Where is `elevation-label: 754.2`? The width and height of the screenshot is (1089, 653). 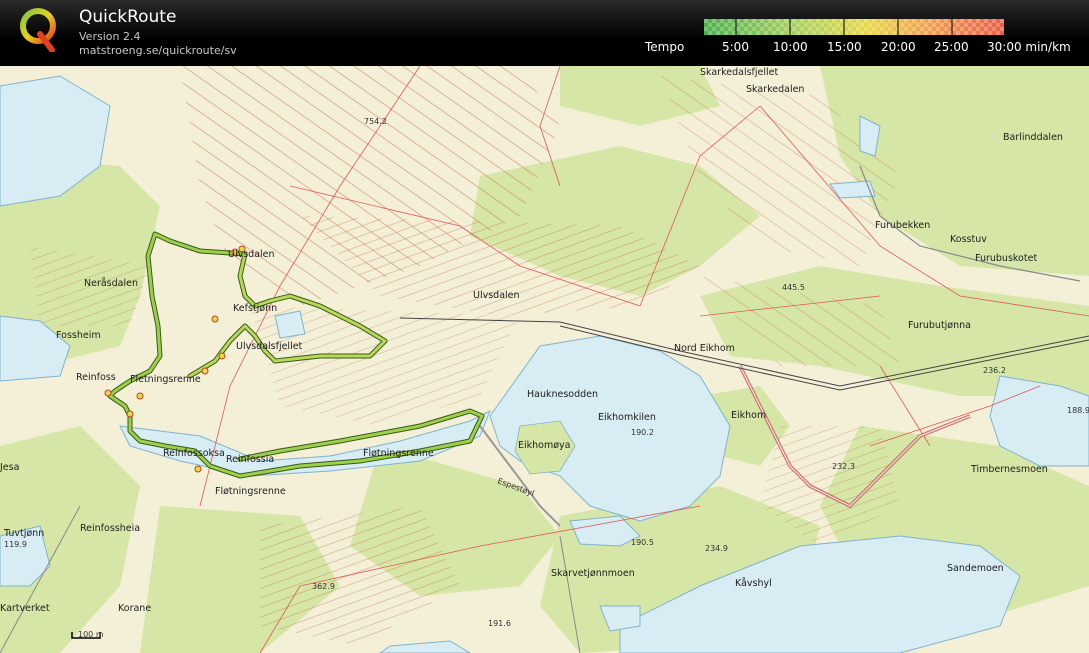 elevation-label: 754.2 is located at coordinates (375, 121).